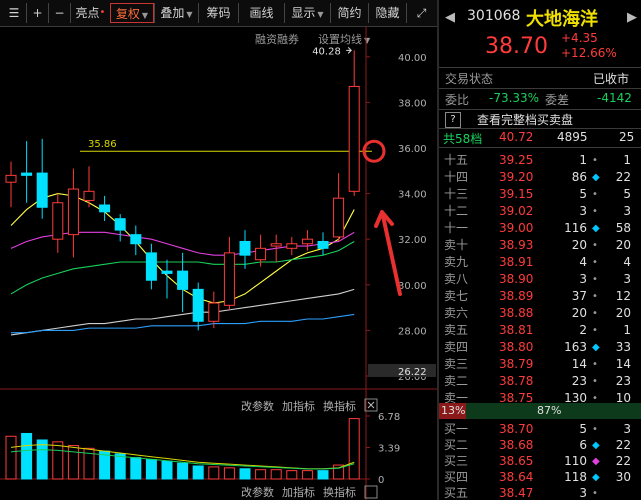  I want to click on y-tick-label: 28.00, so click(412, 331).